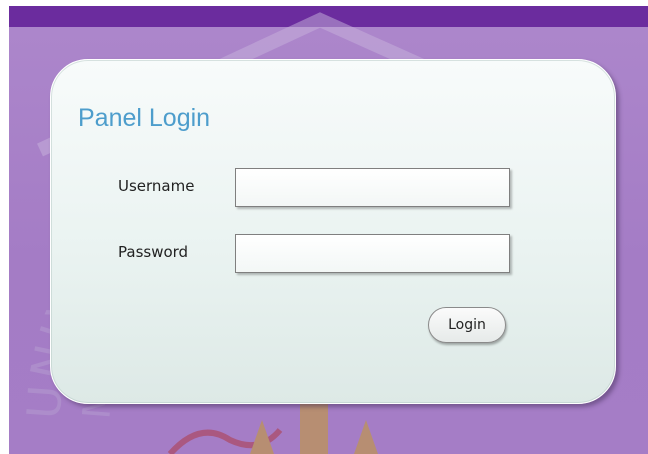  What do you see at coordinates (328, 16) in the screenshot?
I see `header-bar` at bounding box center [328, 16].